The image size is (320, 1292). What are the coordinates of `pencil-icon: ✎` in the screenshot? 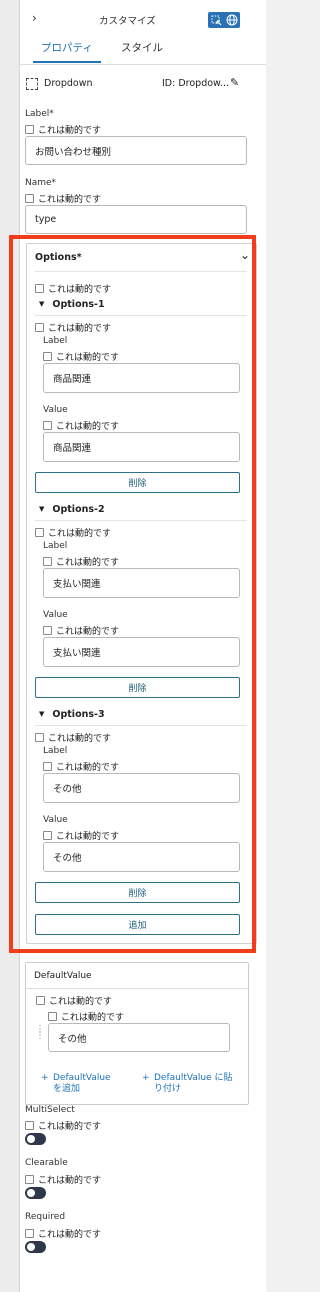 It's located at (234, 82).